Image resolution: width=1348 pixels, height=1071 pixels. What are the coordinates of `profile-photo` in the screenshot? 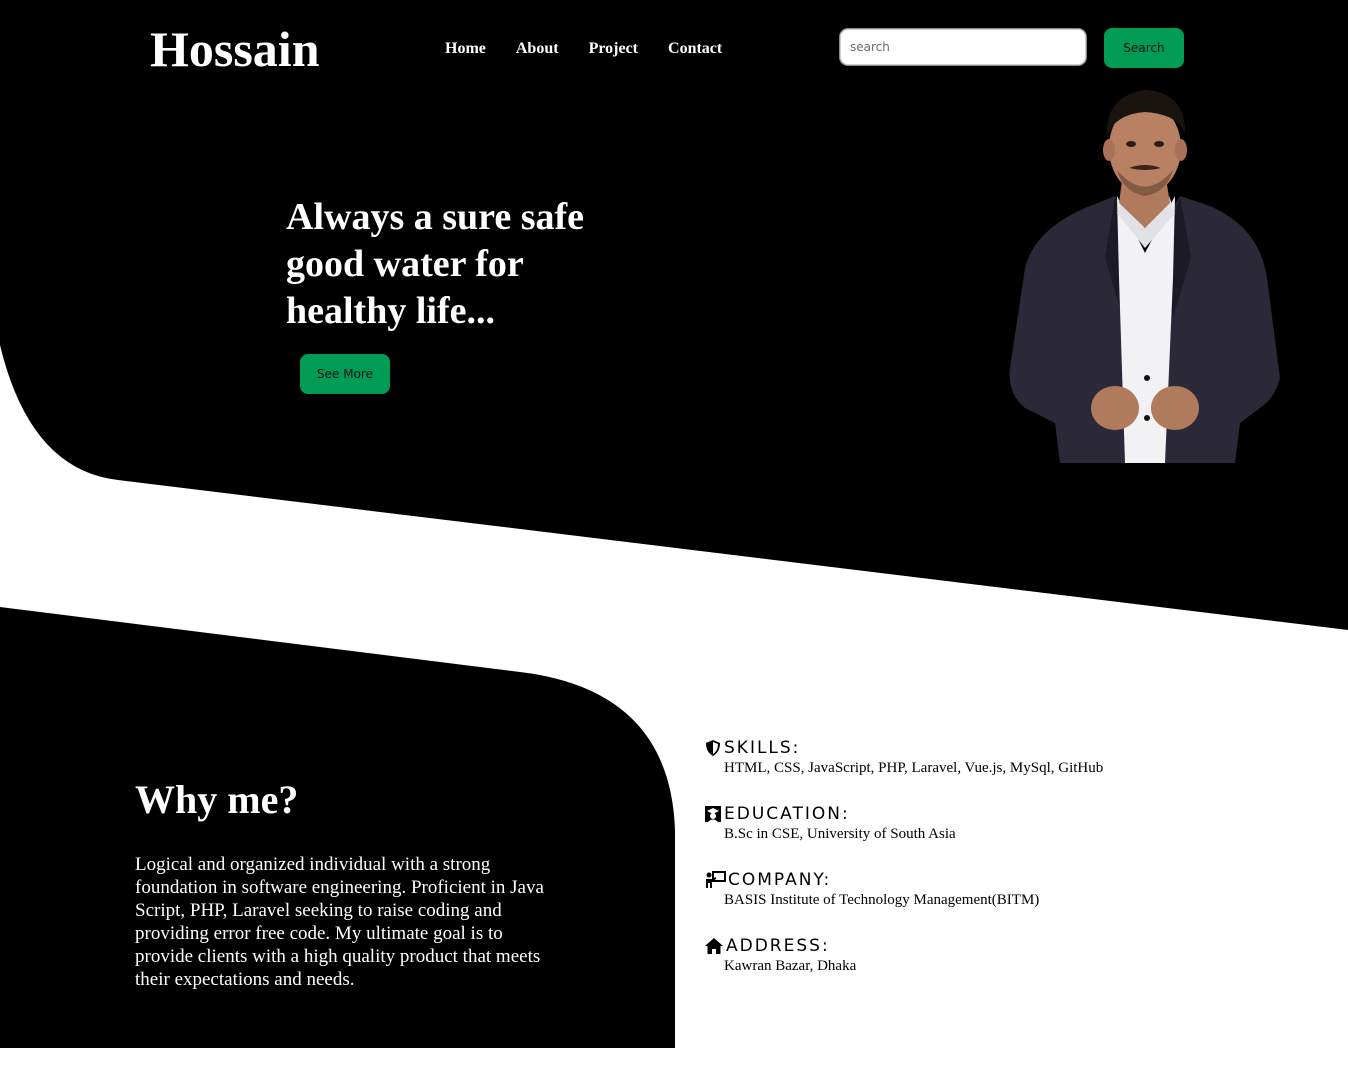 It's located at (1144, 276).